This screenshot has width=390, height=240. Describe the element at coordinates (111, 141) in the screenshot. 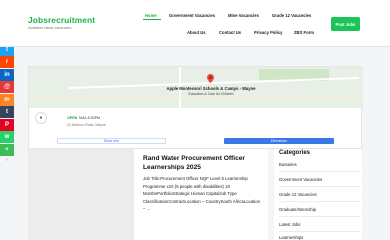

I see `store-info-button: Store info` at that location.